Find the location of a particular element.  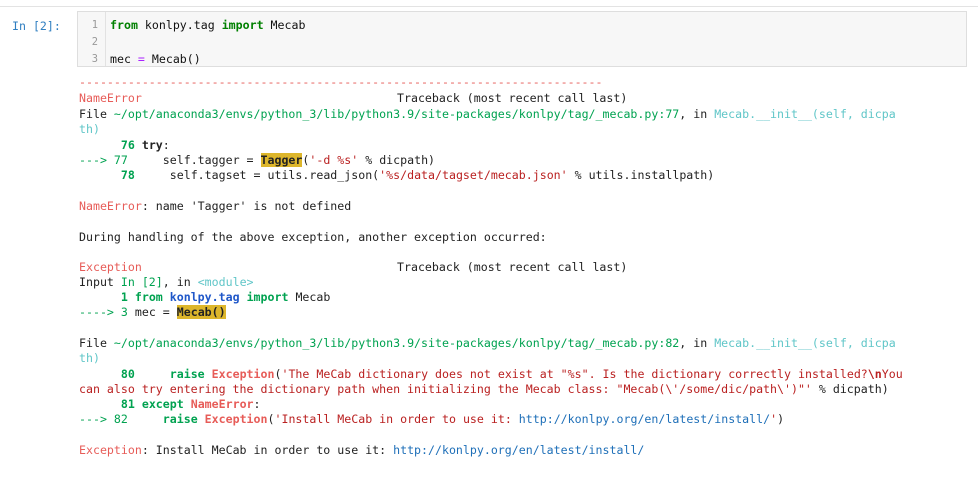

line-number: 2 is located at coordinates (94, 42).